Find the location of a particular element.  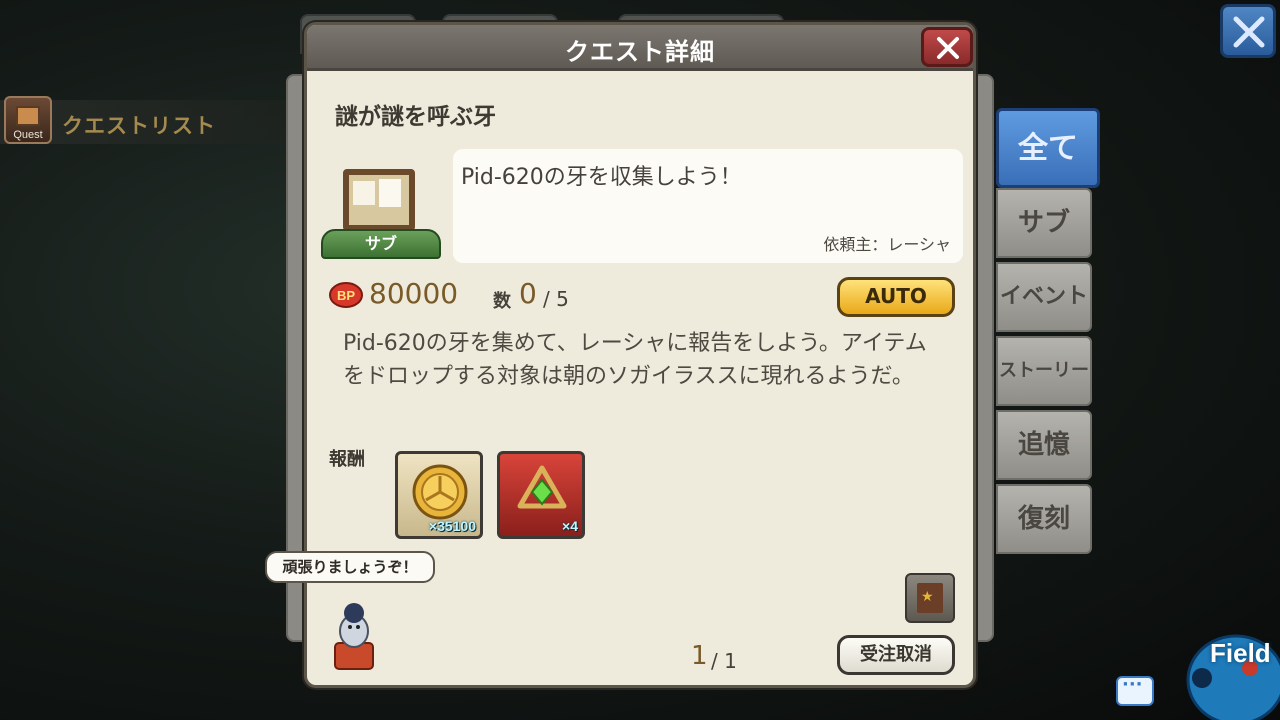

tab-all: 全て is located at coordinates (1048, 148).